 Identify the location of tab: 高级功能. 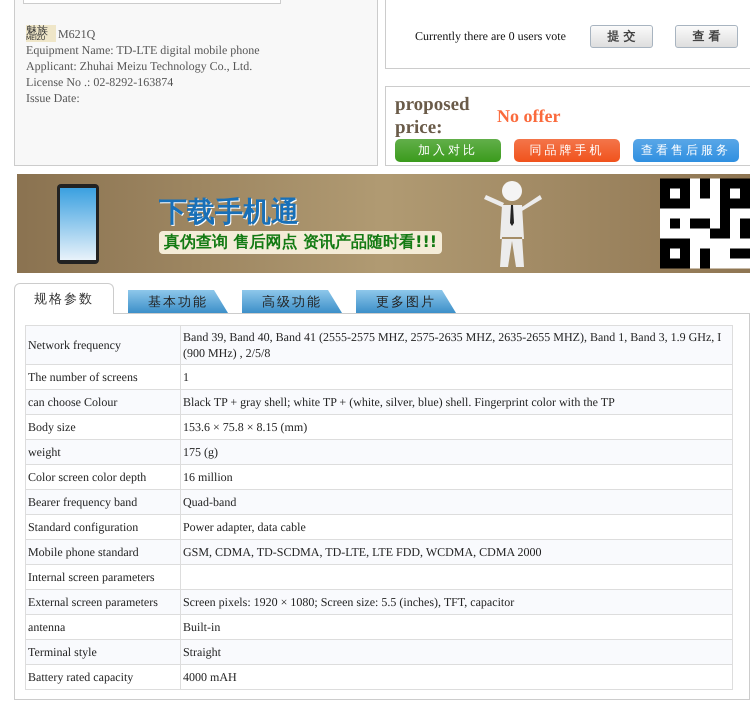
(292, 301).